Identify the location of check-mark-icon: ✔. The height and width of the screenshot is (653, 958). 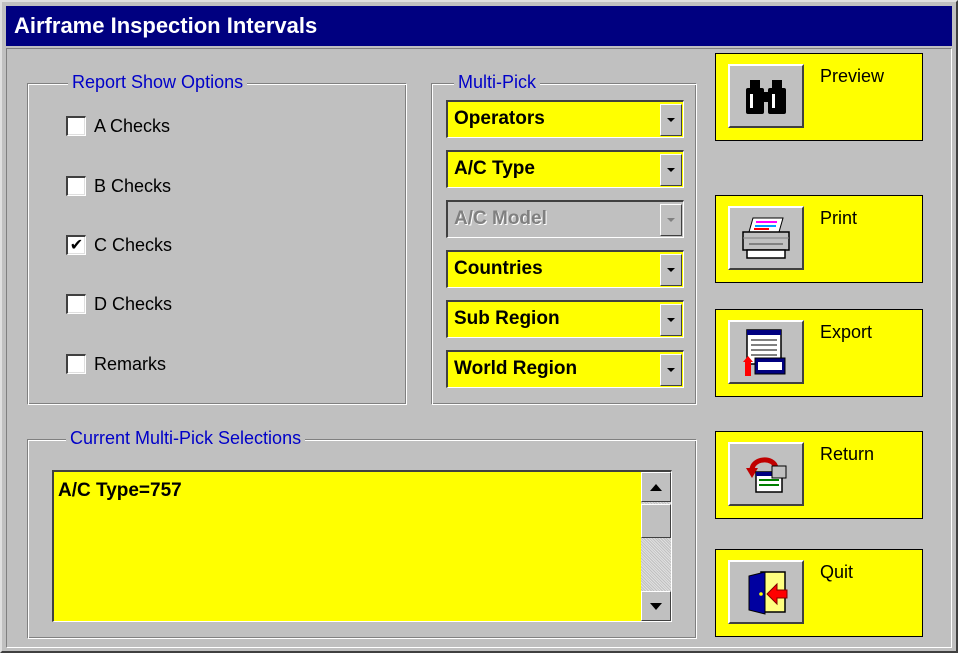
(76, 245).